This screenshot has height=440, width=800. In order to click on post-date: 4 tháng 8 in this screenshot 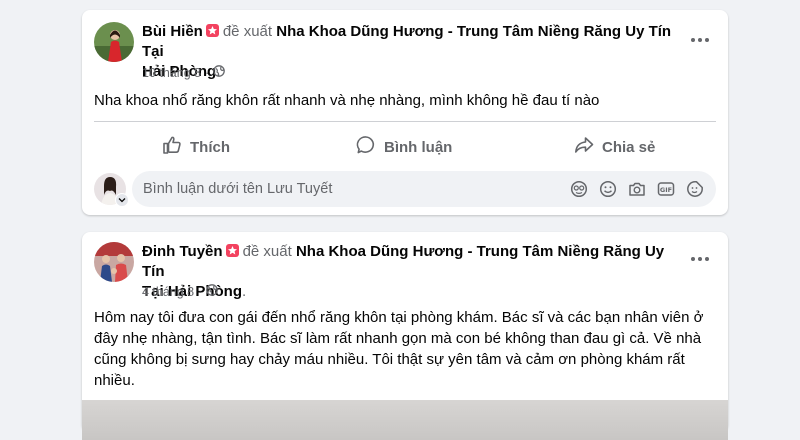, I will do `click(168, 292)`.